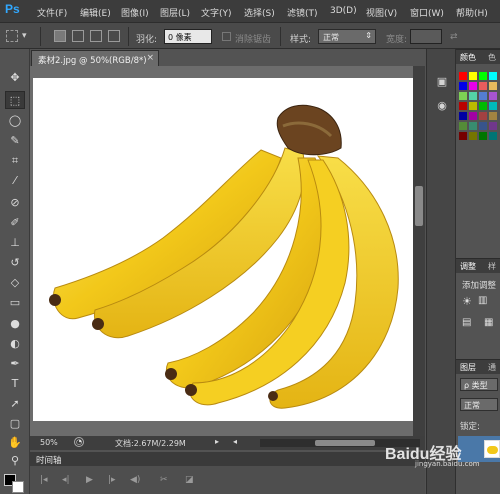 Image resolution: width=500 pixels, height=494 pixels. Describe the element at coordinates (188, 36) in the screenshot. I see `feather-input: 0 像素` at that location.